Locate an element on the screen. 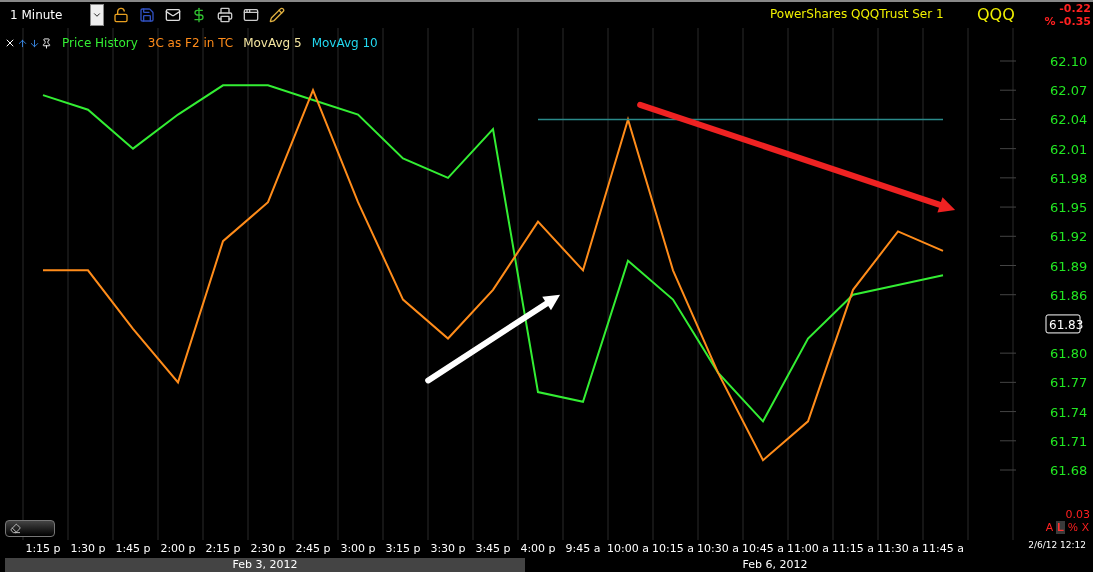 The height and width of the screenshot is (572, 1093). time-label: 1:15 p is located at coordinates (43, 548).